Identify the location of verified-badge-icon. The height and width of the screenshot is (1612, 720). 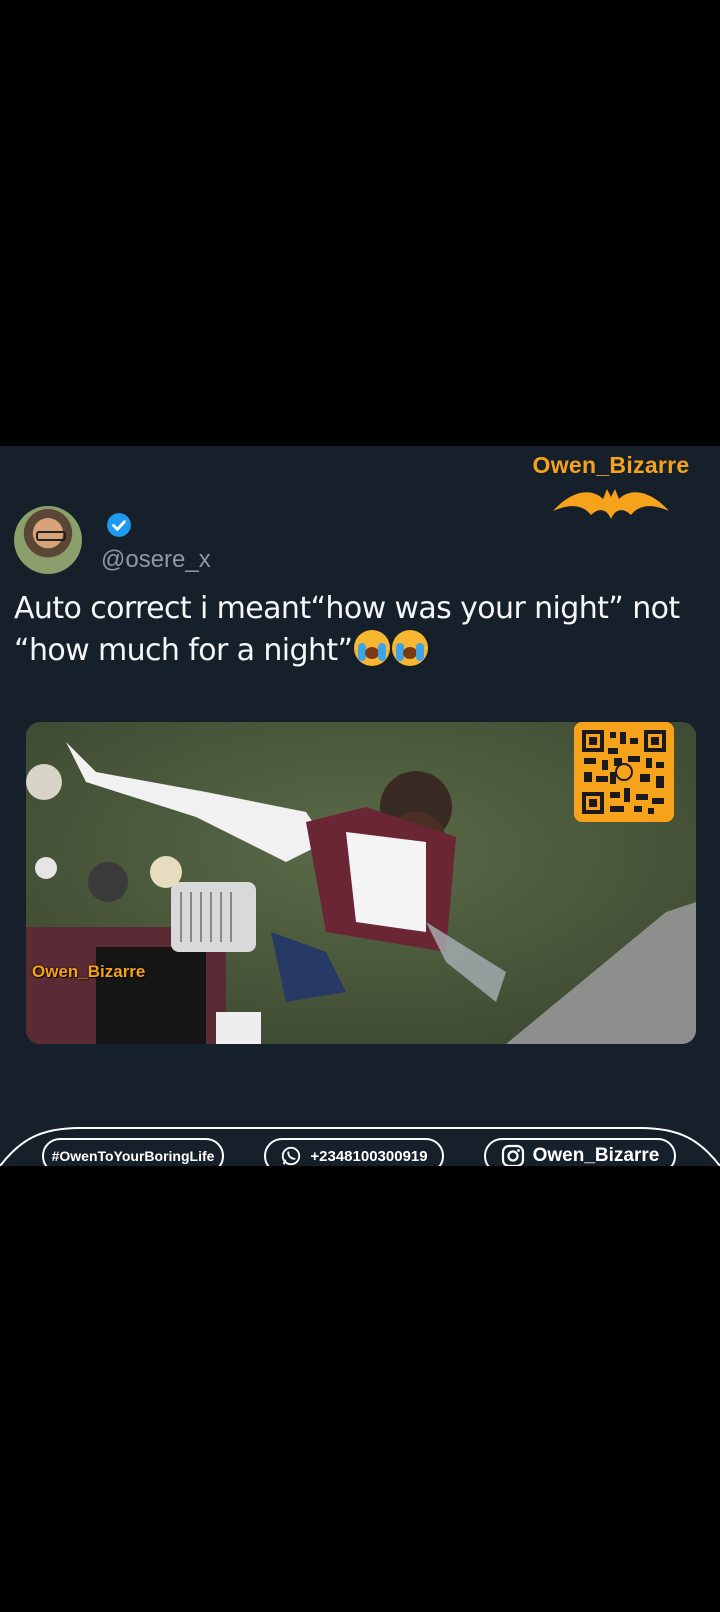
(119, 525).